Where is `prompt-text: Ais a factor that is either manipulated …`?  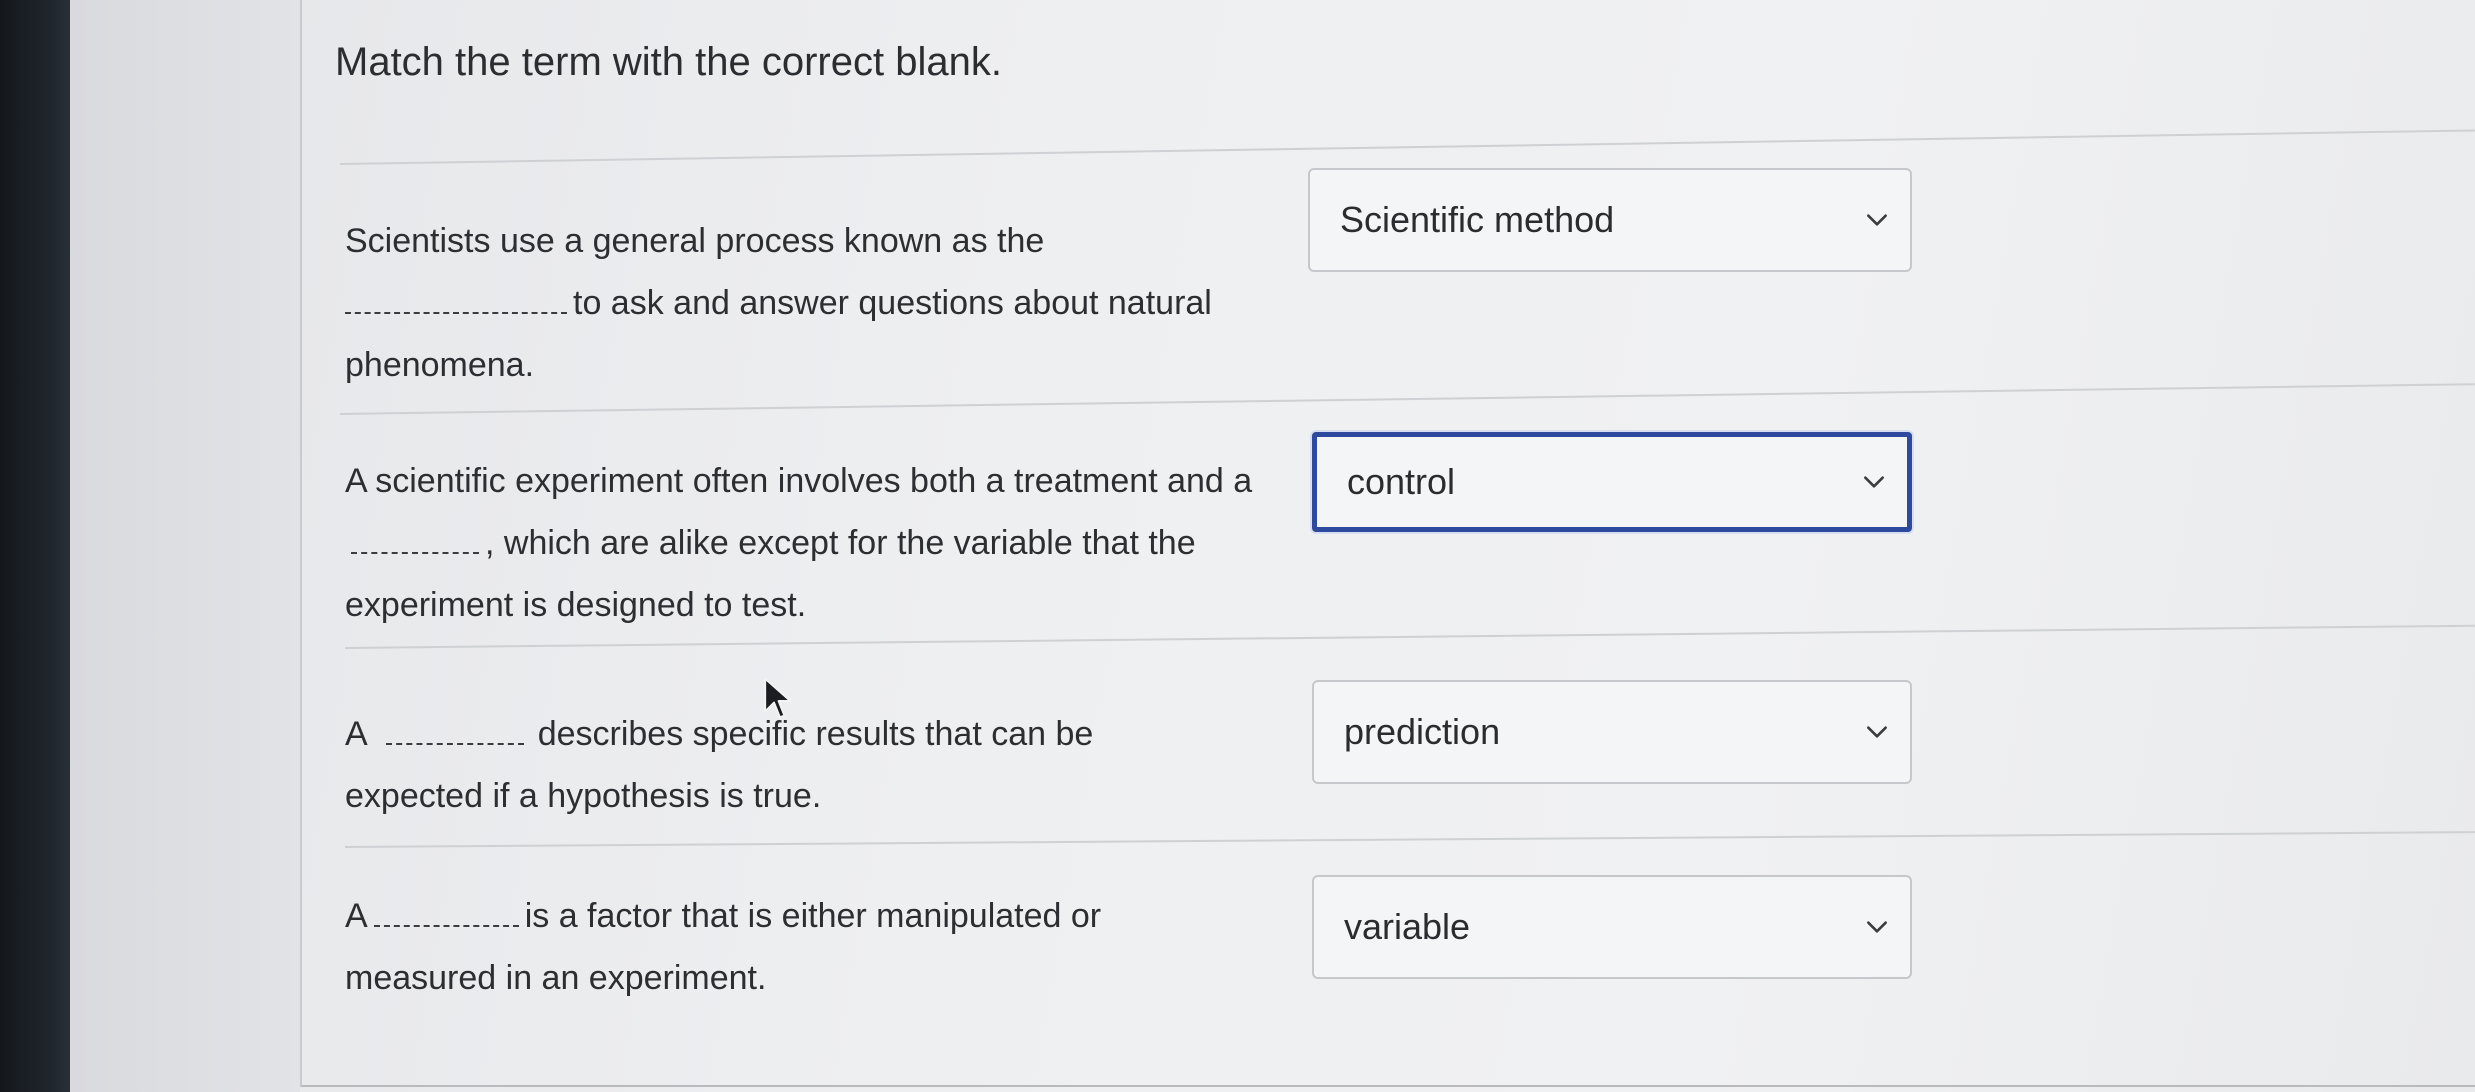
prompt-text: Ais a factor that is either manipulated … is located at coordinates (775, 947).